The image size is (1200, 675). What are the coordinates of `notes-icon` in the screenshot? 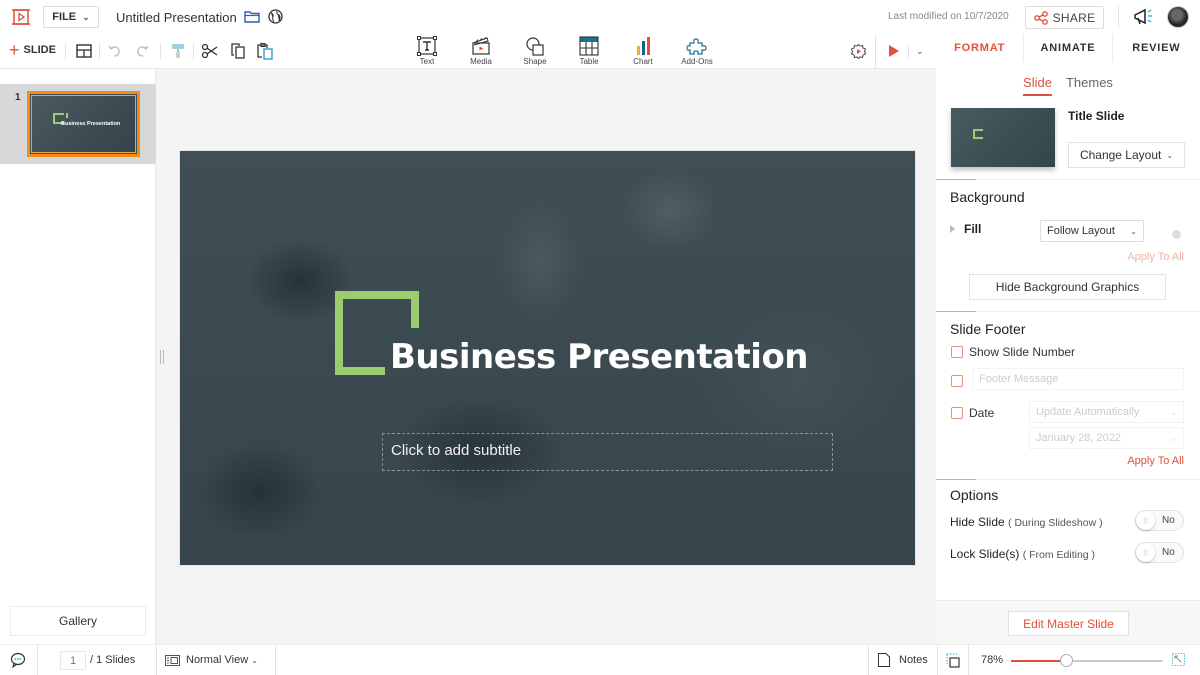 It's located at (884, 660).